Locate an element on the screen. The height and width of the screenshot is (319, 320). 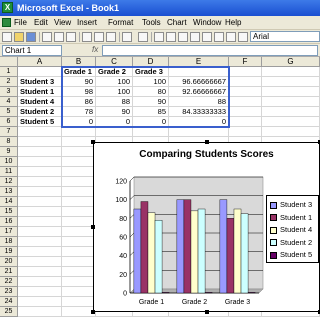
menu-chart: Chart is located at coordinates (177, 22).